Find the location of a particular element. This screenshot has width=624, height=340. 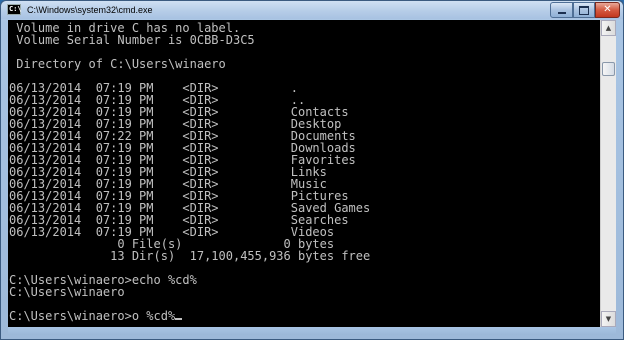

console-line: C:\Users\winaero>o %cd% is located at coordinates (189, 316).